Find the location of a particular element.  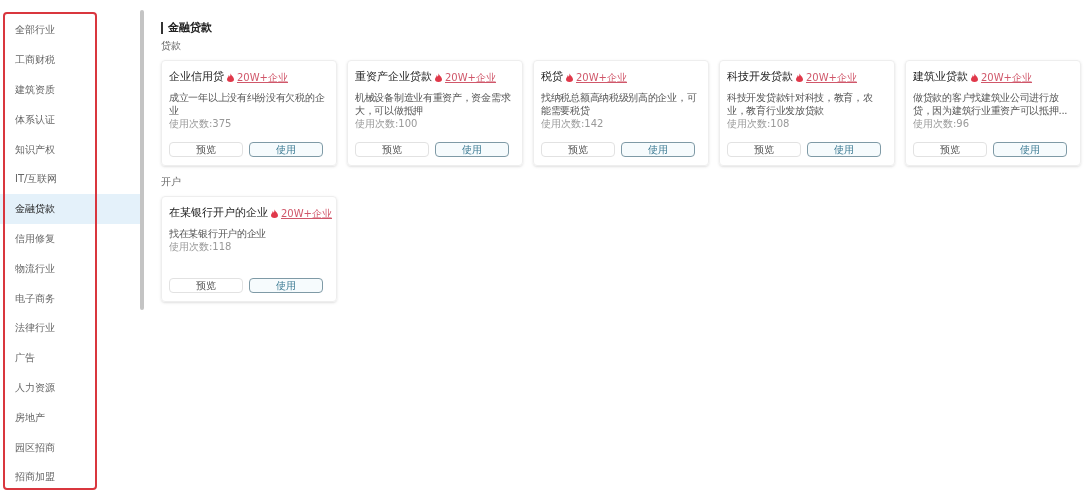

sidebar-item: 工商财税 is located at coordinates (70, 59).